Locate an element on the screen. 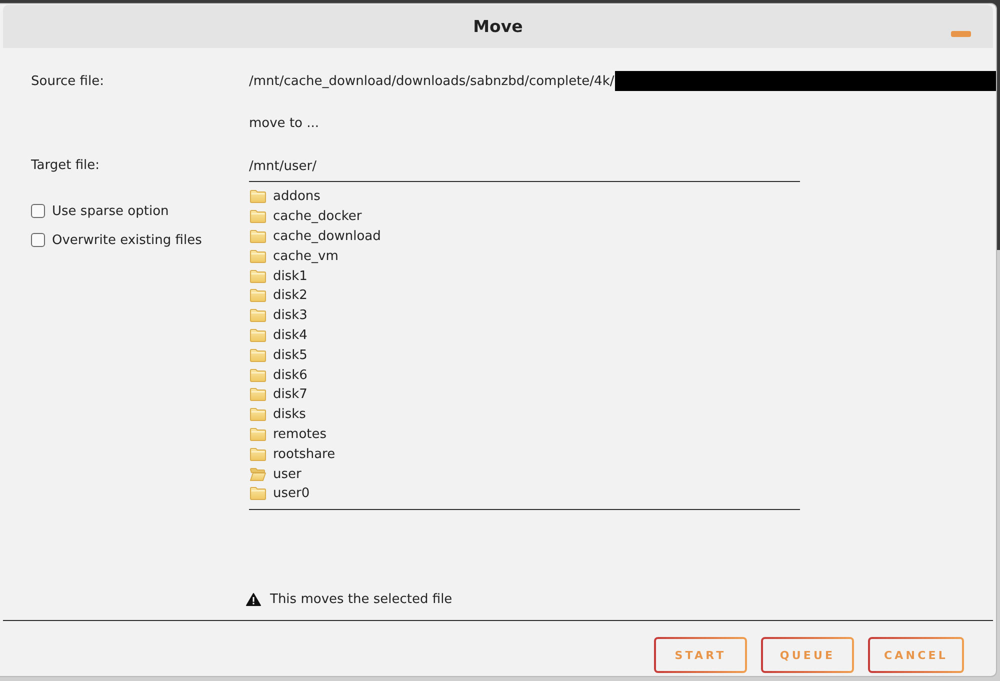  folder-item: disk7 is located at coordinates (524, 394).